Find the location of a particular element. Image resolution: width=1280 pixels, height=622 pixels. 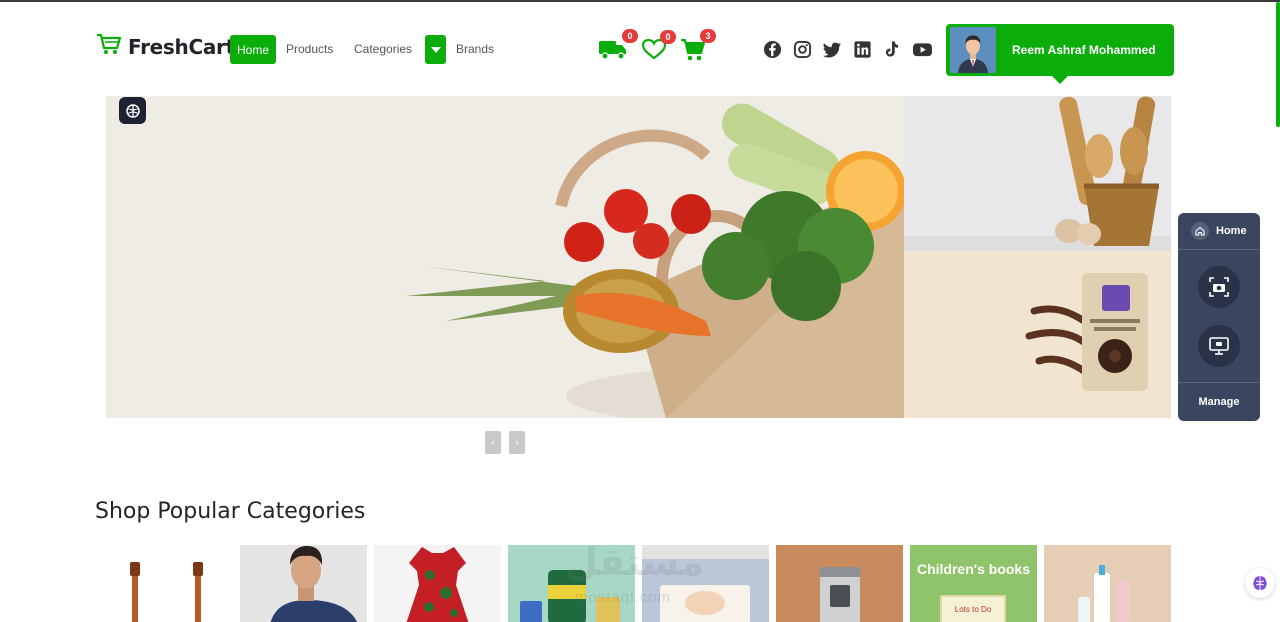

delivery-button: 0 is located at coordinates (618, 47).